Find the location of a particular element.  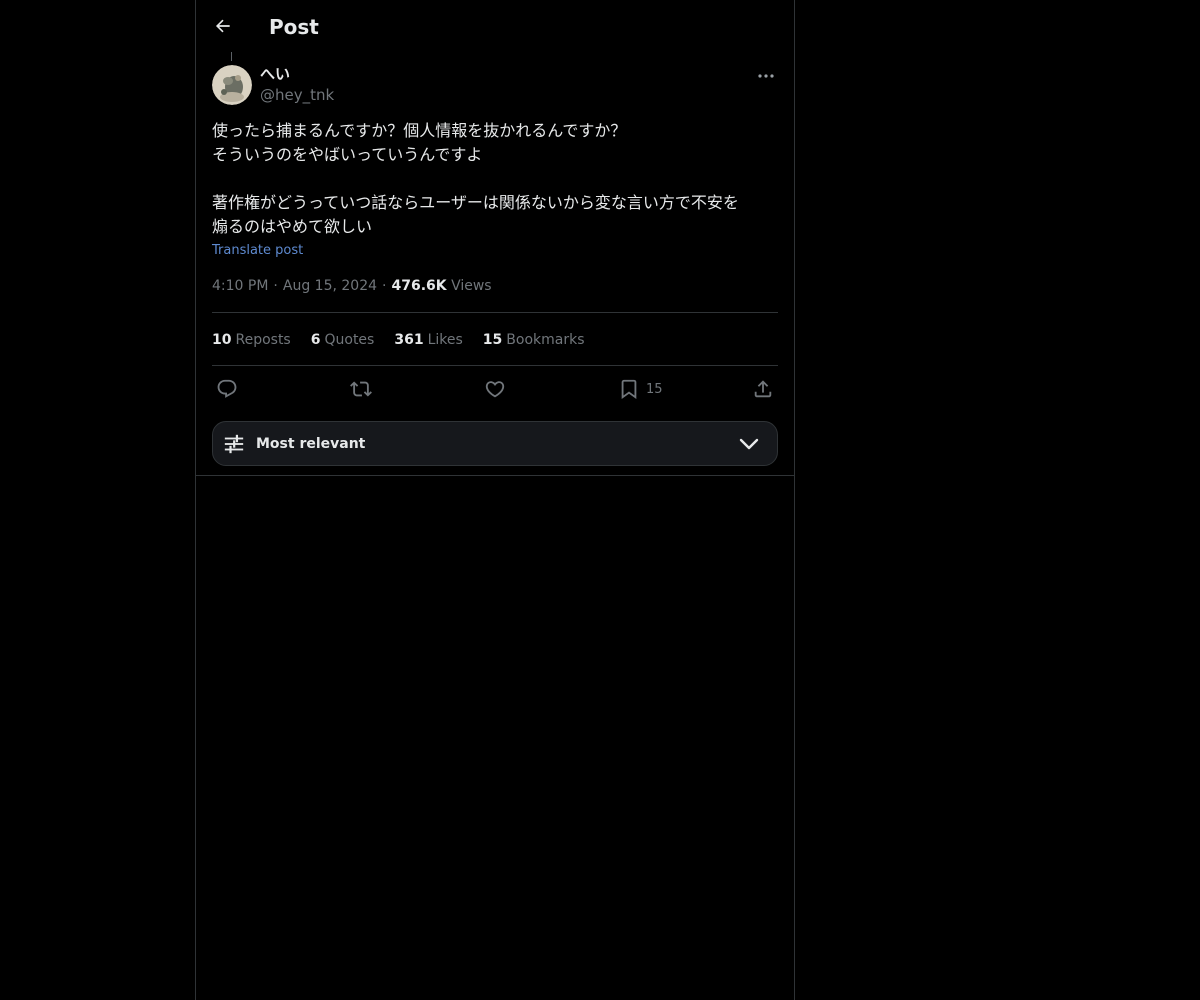

page-header: Post is located at coordinates (495, 26).